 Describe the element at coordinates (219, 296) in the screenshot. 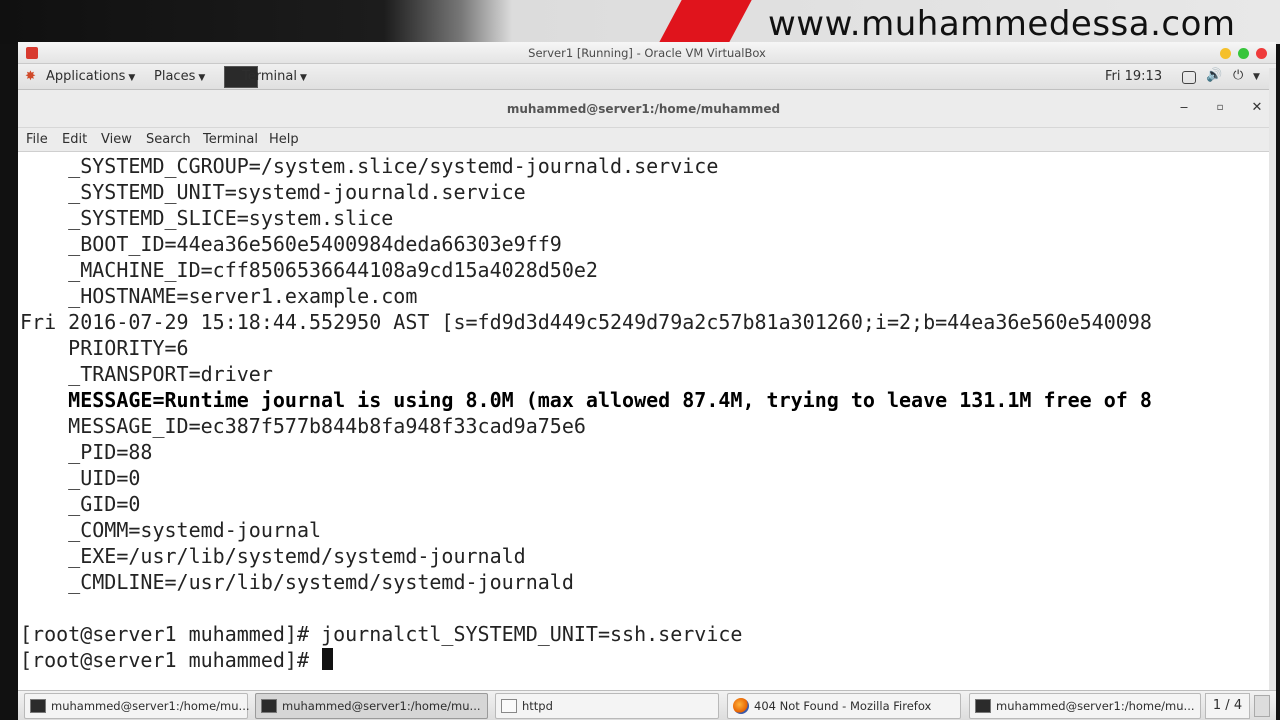

I see `terminal-line: _HOSTNAME=server1.example.com` at that location.